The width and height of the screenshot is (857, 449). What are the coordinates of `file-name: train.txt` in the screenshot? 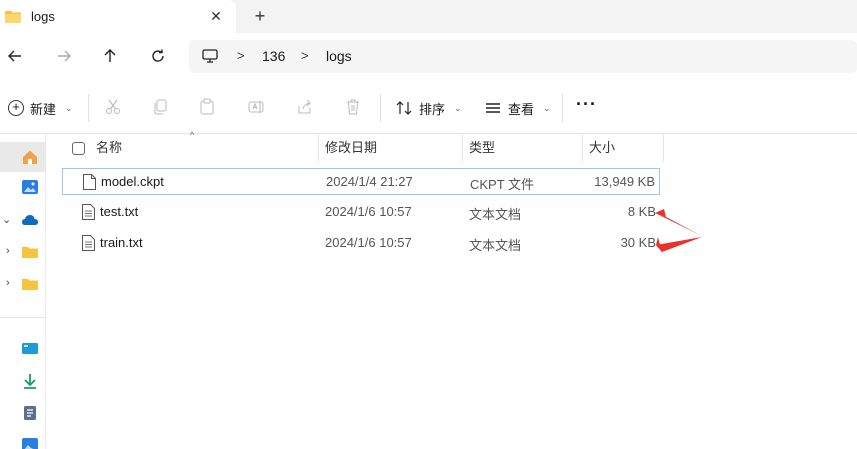 It's located at (121, 242).